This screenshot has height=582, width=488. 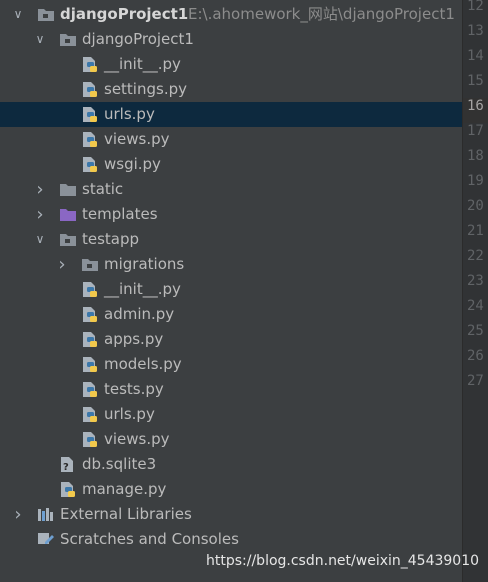 I want to click on line-number: 25, so click(x=475, y=331).